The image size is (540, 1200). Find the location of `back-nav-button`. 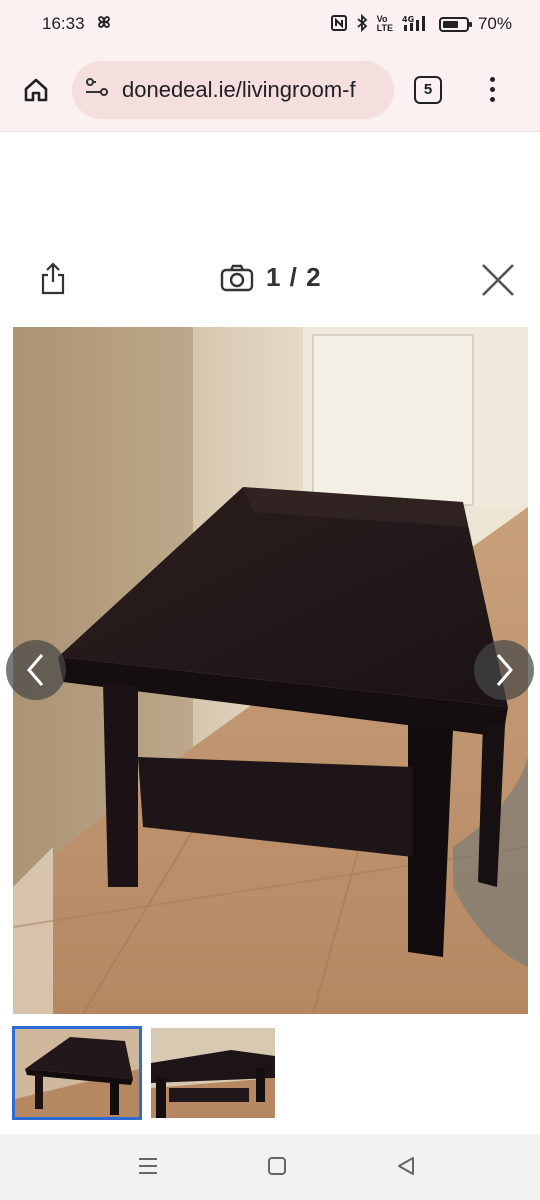

back-nav-button is located at coordinates (406, 1168).